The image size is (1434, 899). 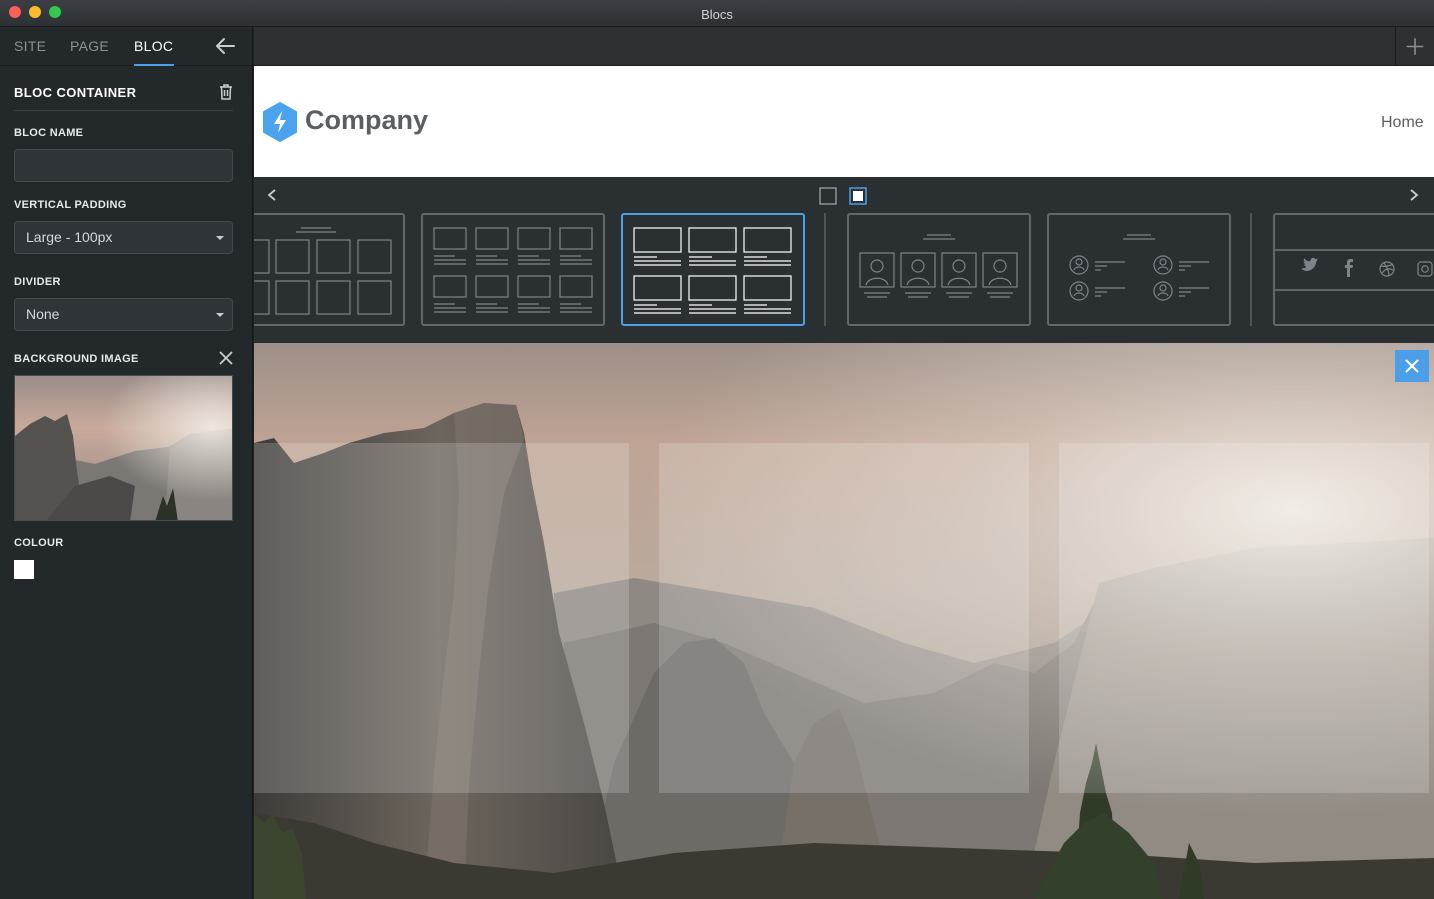 What do you see at coordinates (828, 196) in the screenshot?
I see `view-toggle-full-icon` at bounding box center [828, 196].